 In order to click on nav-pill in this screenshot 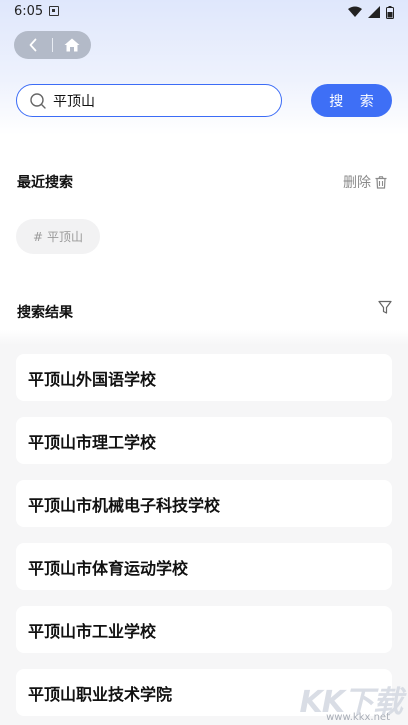, I will do `click(52, 45)`.